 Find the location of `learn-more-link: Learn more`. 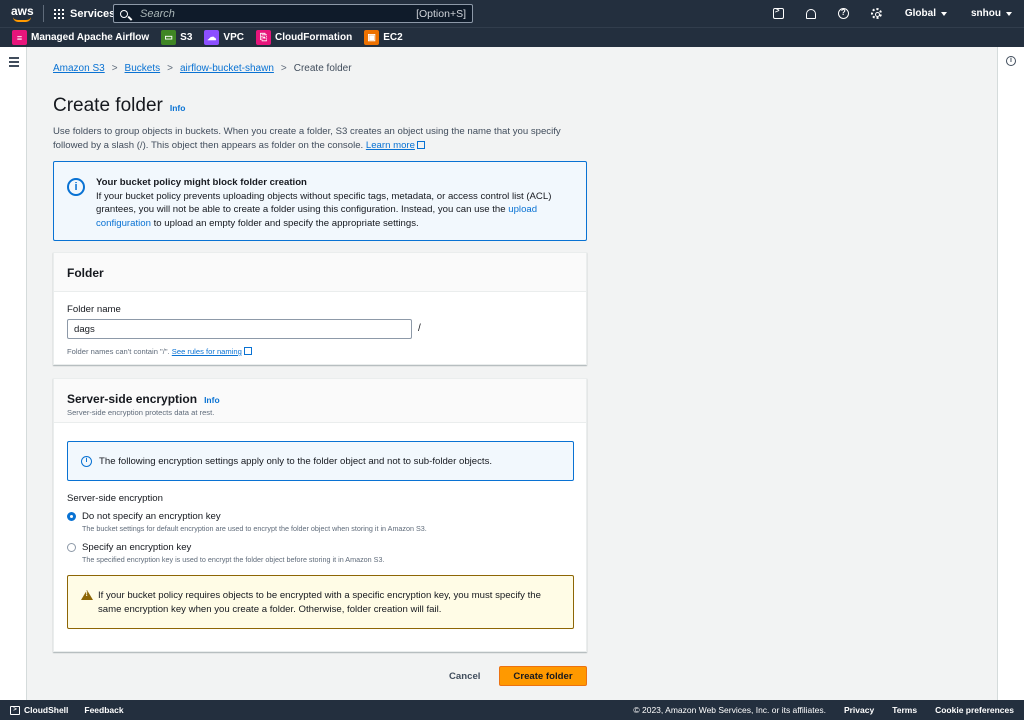

learn-more-link: Learn more is located at coordinates (395, 145).